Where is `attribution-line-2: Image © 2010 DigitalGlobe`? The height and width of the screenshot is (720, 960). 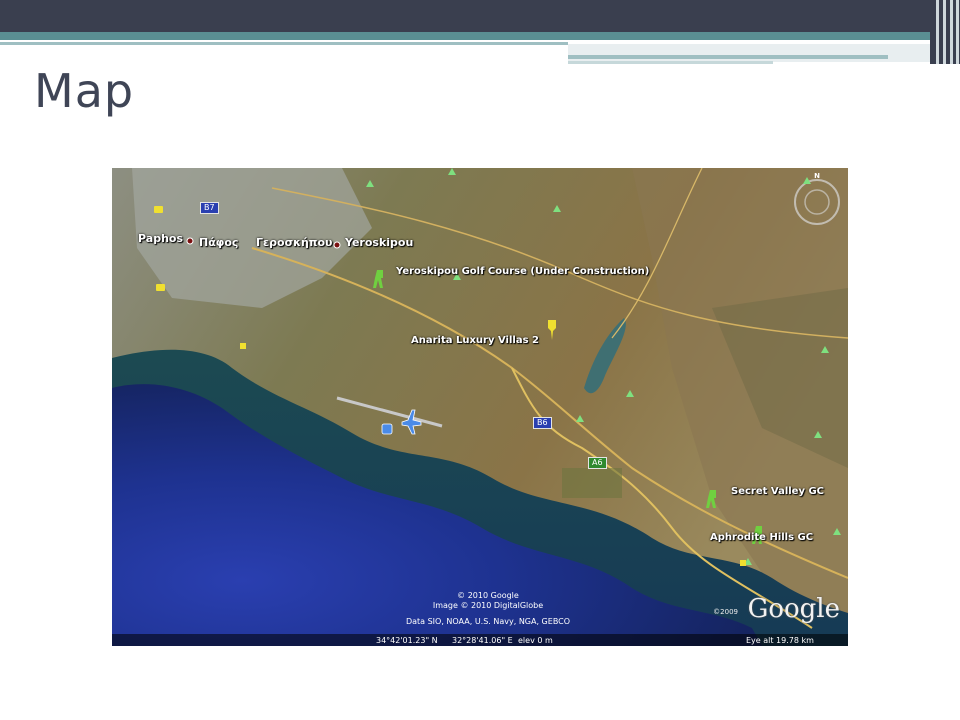 attribution-line-2: Image © 2010 DigitalGlobe is located at coordinates (488, 605).